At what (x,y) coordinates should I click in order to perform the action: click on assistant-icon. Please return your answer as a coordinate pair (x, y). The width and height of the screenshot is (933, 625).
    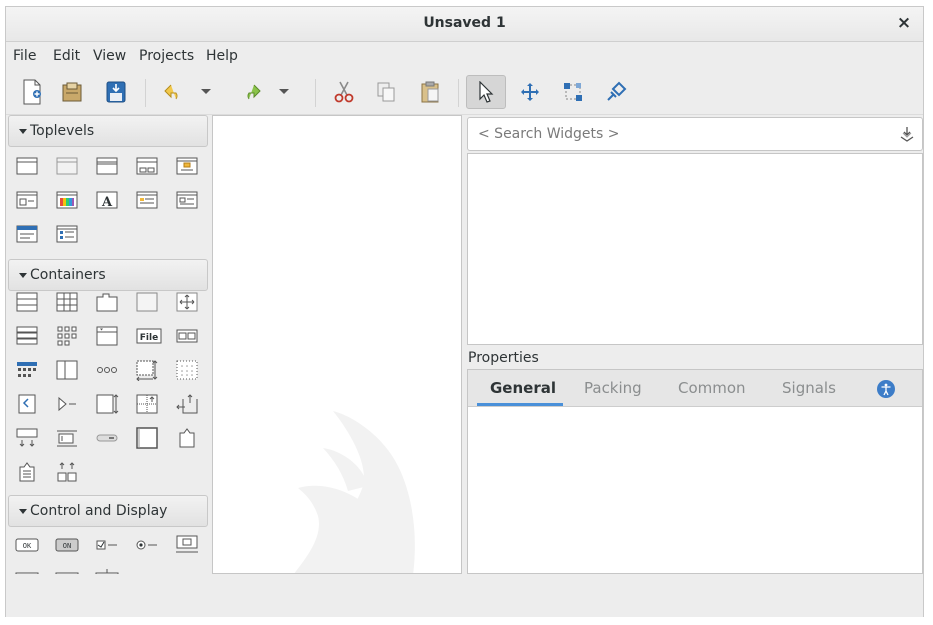
    Looking at the image, I should click on (27, 234).